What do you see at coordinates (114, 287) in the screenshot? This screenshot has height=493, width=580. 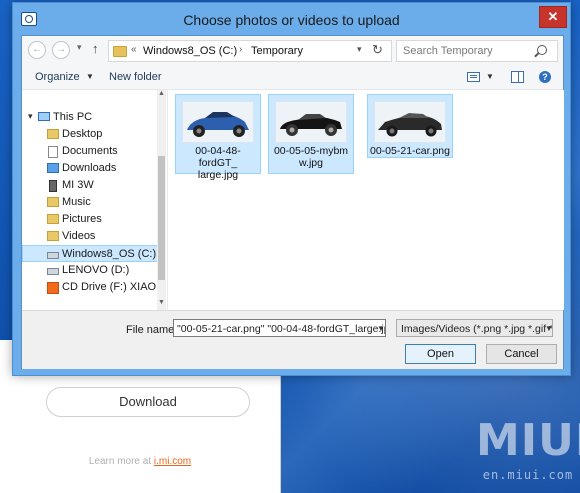 I see `tree-label: CD Drive (F:) XIAOM` at bounding box center [114, 287].